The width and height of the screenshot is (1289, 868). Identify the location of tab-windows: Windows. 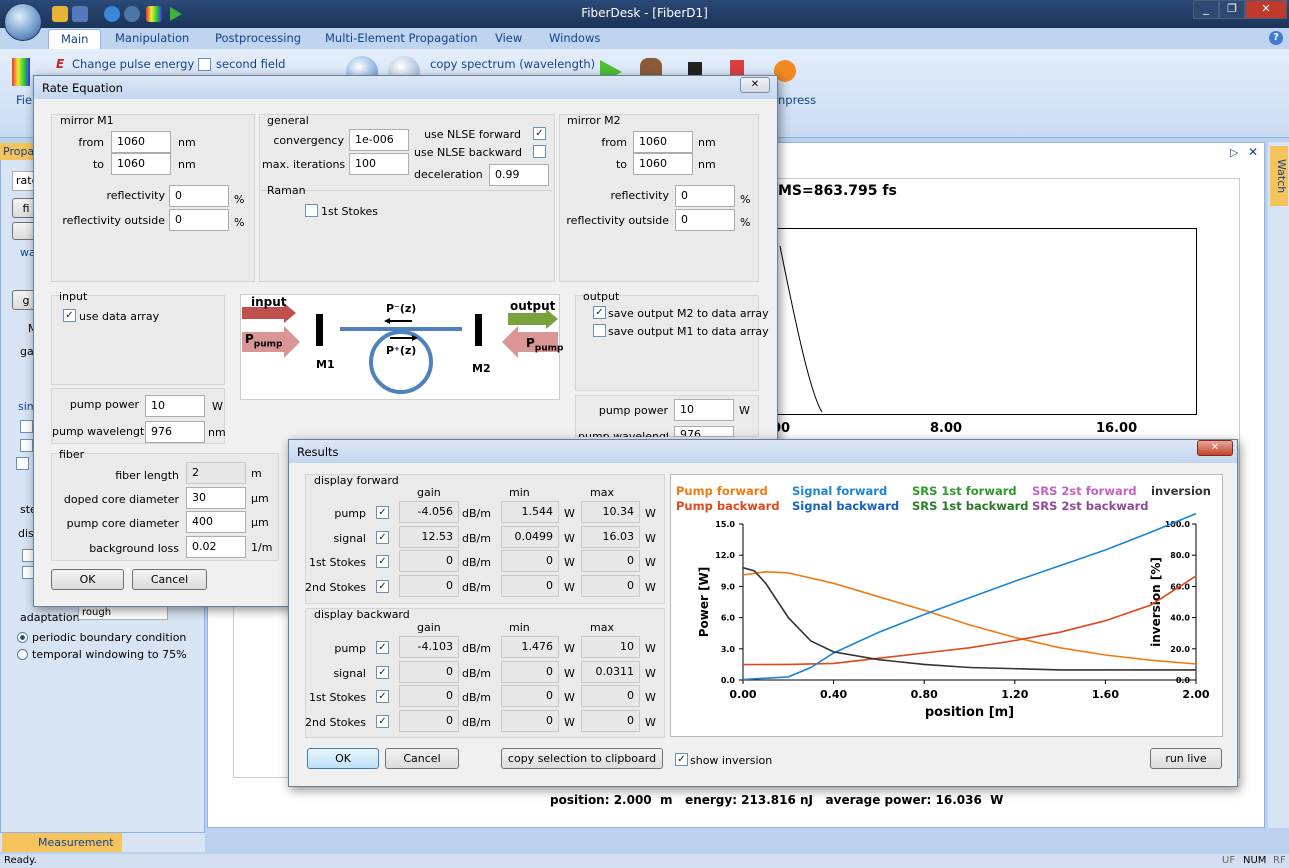
(574, 40).